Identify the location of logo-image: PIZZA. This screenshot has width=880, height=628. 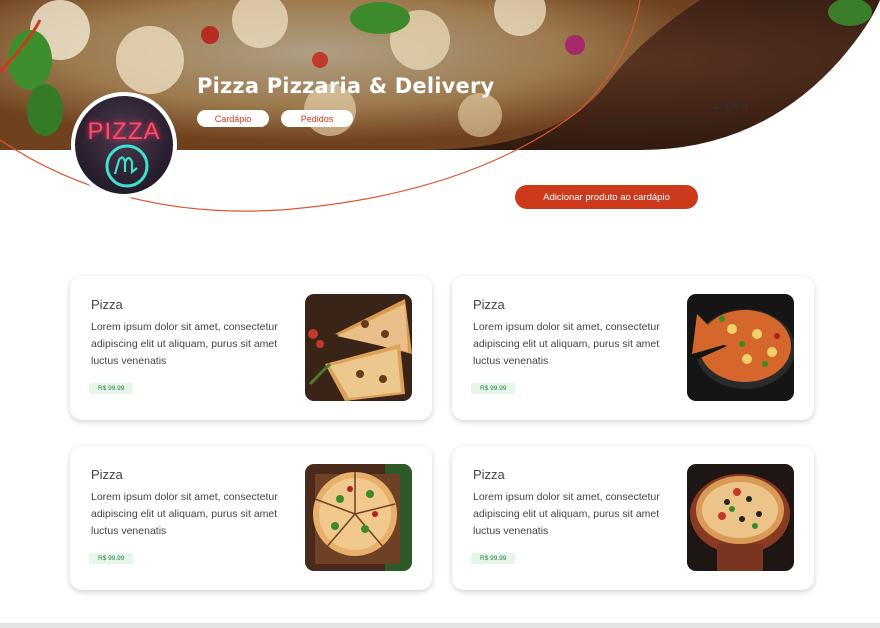
(124, 145).